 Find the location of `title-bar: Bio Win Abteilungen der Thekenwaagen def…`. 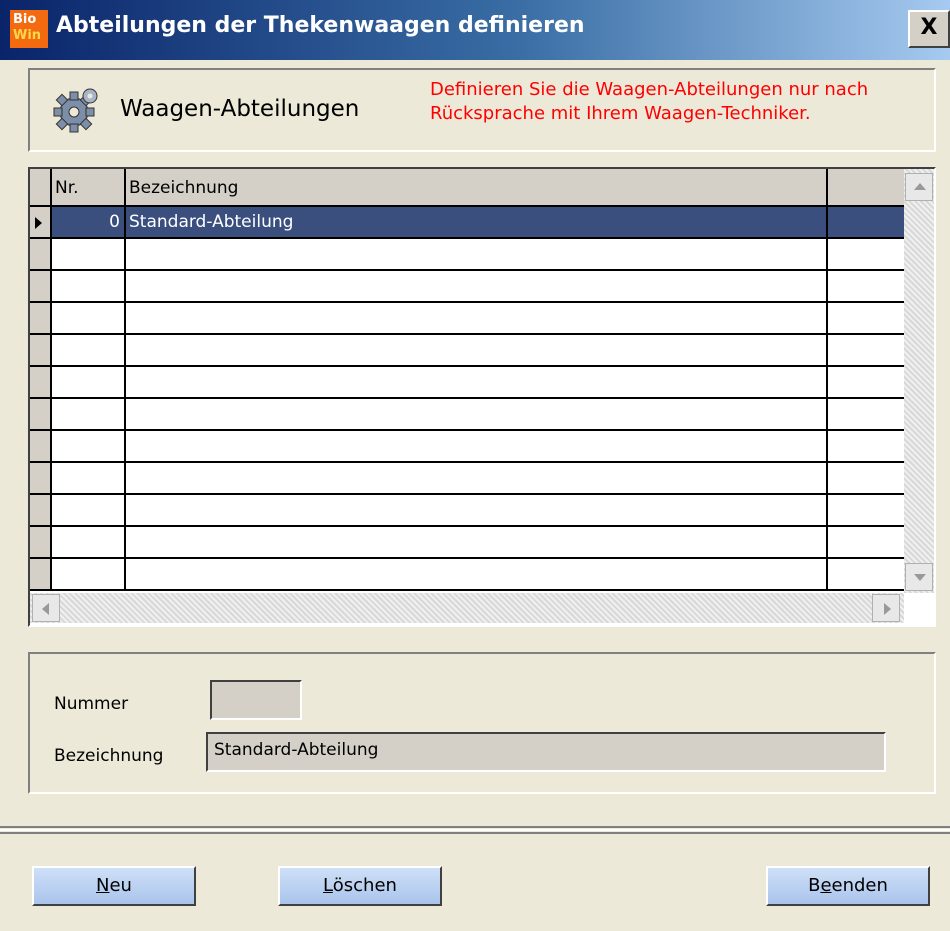

title-bar: Bio Win Abteilungen der Thekenwaagen def… is located at coordinates (475, 30).